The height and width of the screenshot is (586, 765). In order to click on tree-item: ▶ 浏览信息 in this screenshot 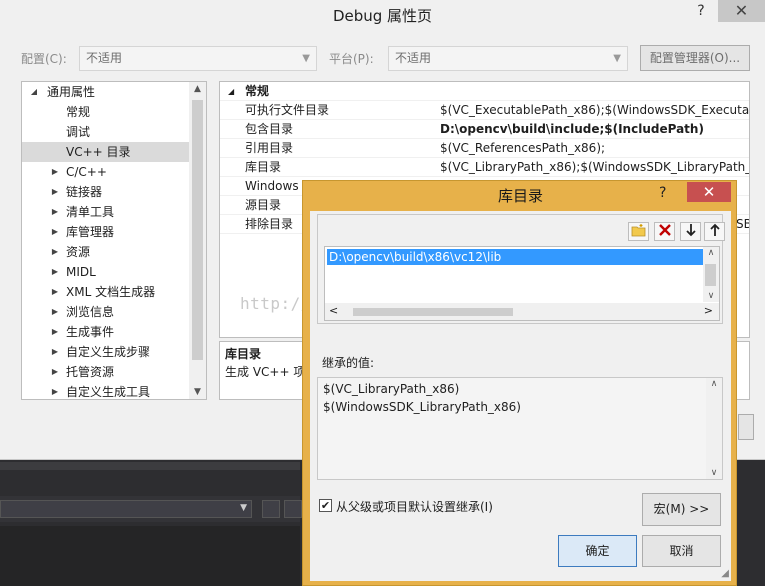, I will do `click(106, 312)`.